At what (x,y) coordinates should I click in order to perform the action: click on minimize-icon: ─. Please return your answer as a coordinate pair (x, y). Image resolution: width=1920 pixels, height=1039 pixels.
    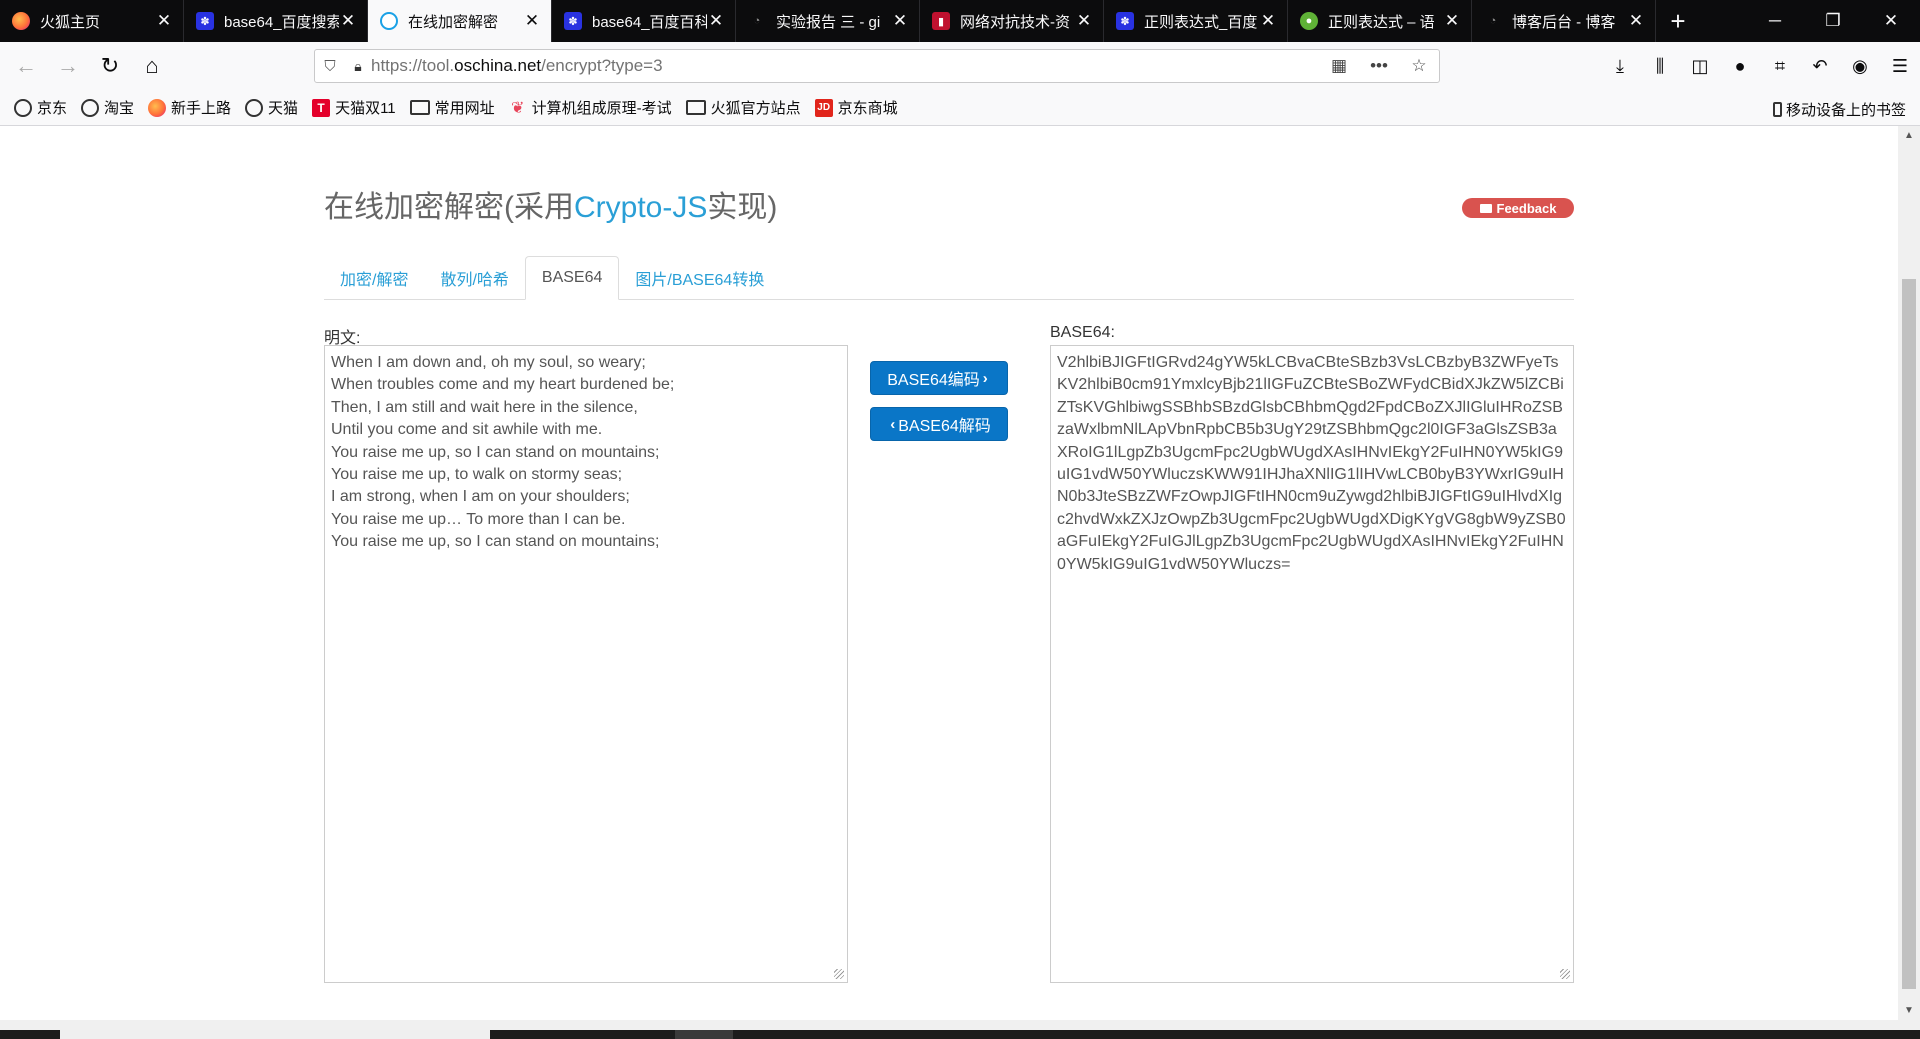
    Looking at the image, I should click on (1775, 21).